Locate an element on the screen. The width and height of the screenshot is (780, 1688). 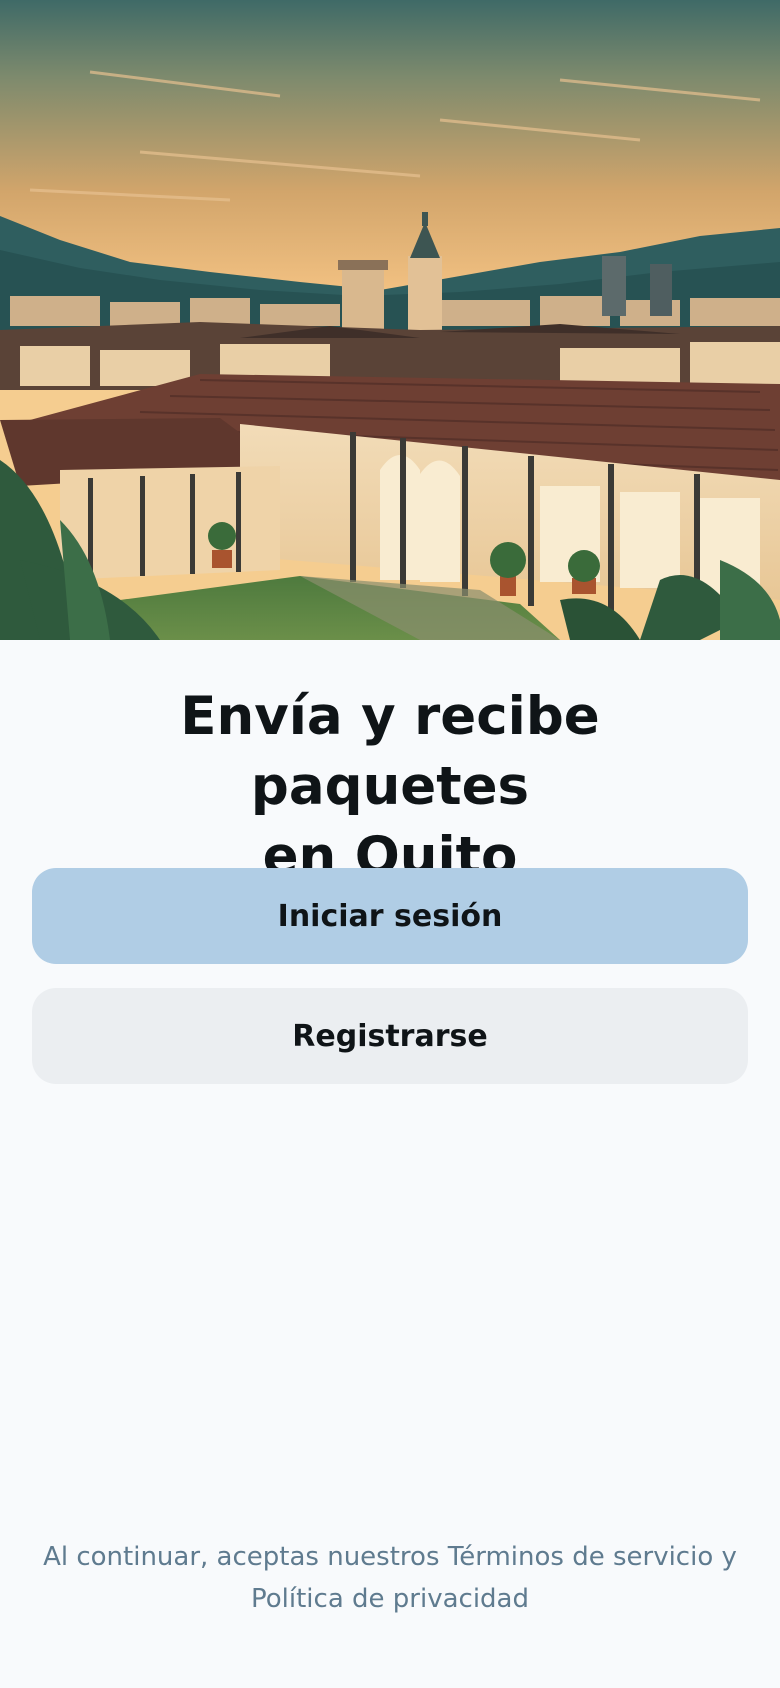
privacy-policy-link: Política de privacidad is located at coordinates (390, 1599).